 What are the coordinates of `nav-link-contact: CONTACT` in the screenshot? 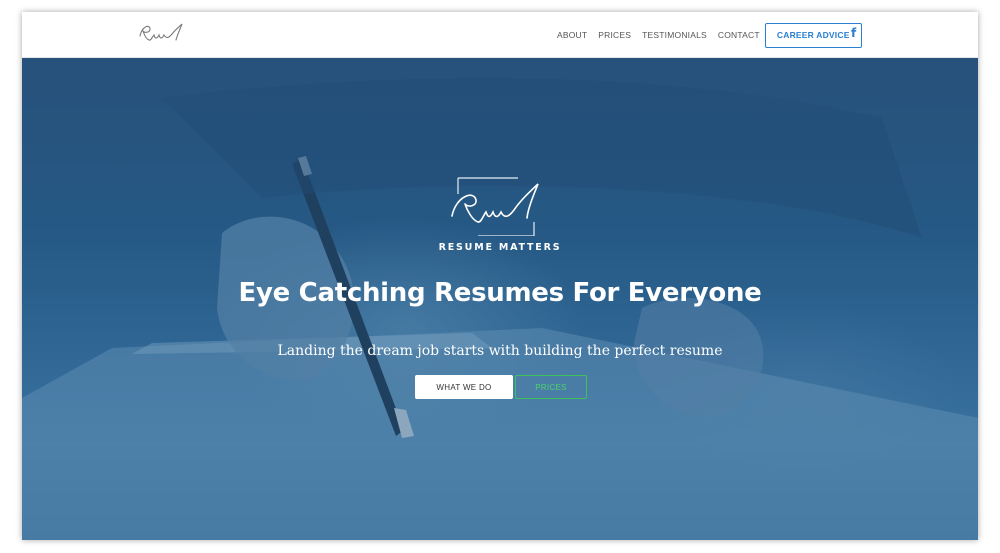 It's located at (739, 35).